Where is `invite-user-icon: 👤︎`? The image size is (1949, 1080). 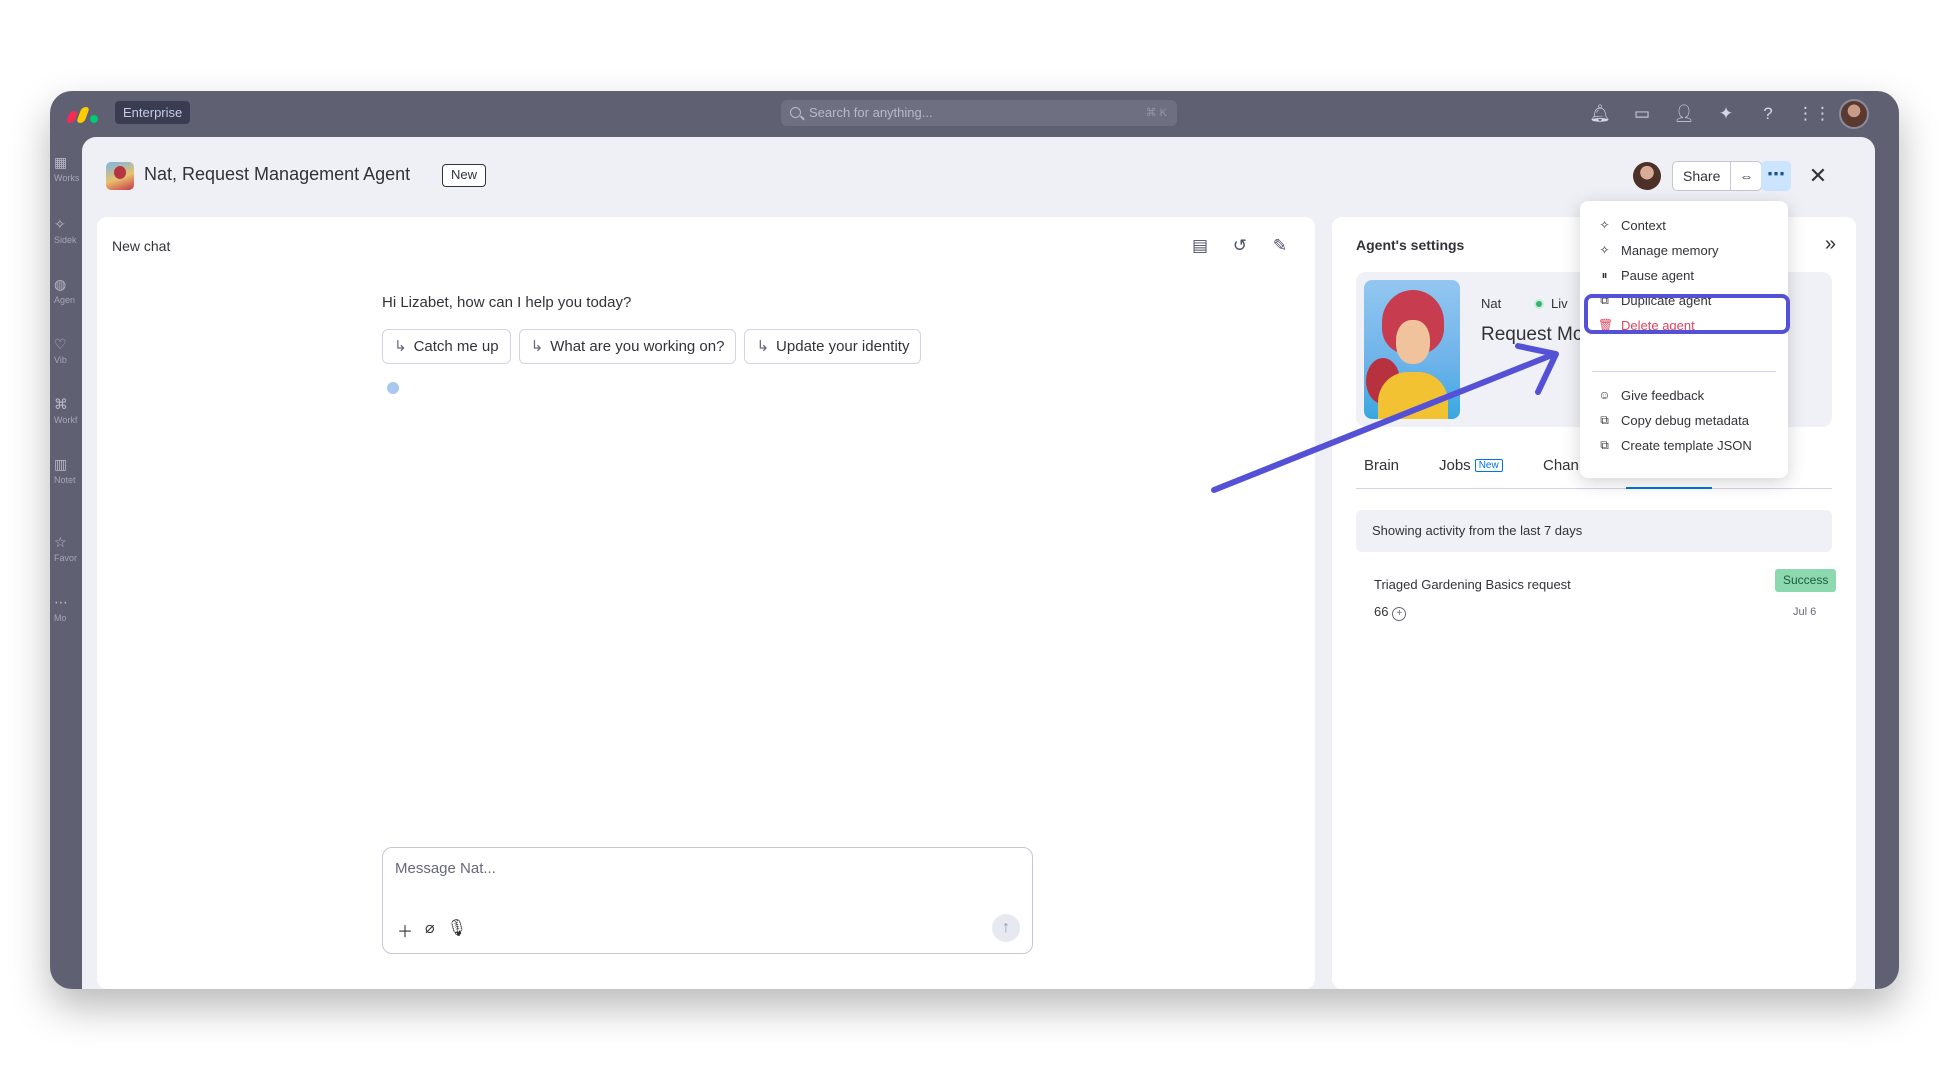 invite-user-icon: 👤︎ is located at coordinates (1684, 114).